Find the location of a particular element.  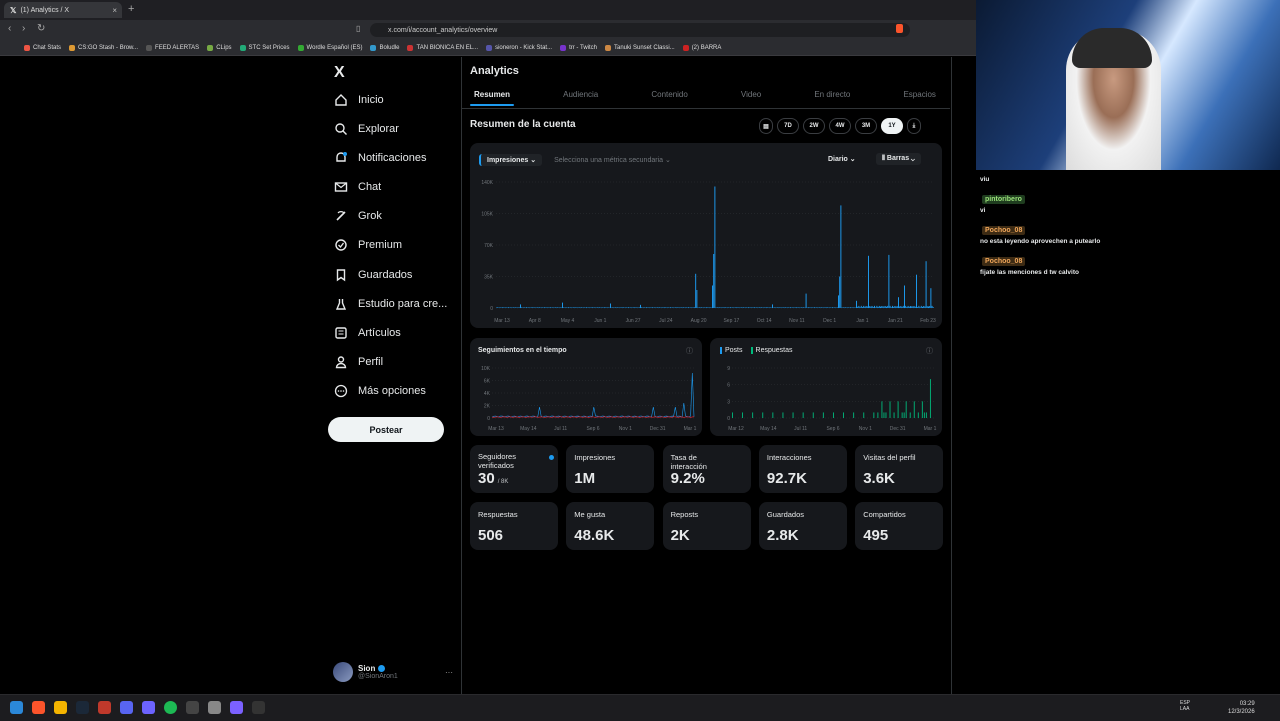

spotify-icon is located at coordinates (170, 707).